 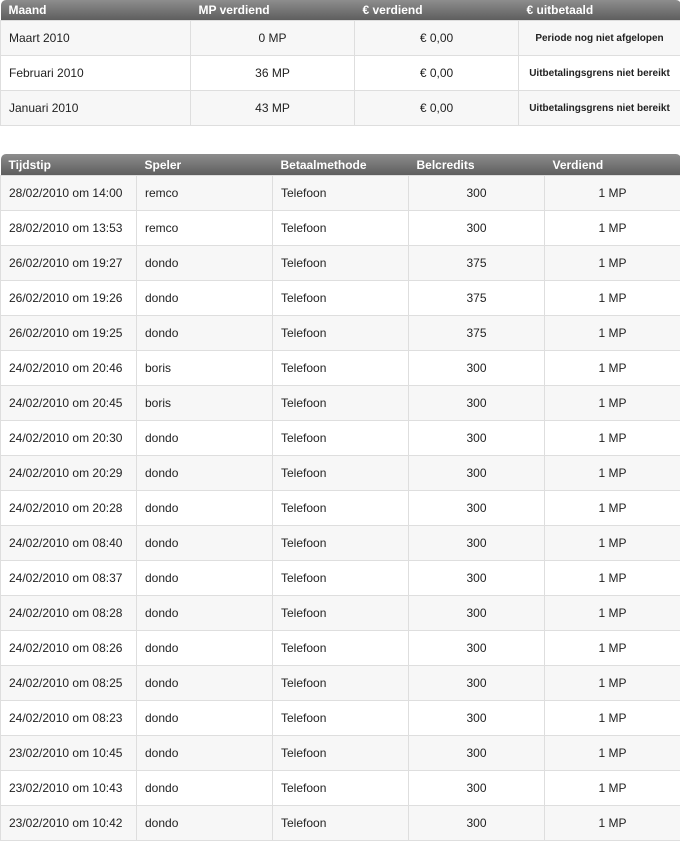 I want to click on table-row: 24/02/2010 om 08:25 dondo Telefoon 300 1 MP, so click(x=340, y=683).